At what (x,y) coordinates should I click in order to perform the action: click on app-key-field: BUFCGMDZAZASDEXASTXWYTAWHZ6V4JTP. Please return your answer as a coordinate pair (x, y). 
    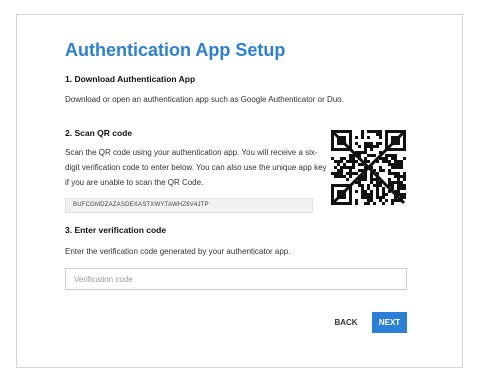
    Looking at the image, I should click on (189, 205).